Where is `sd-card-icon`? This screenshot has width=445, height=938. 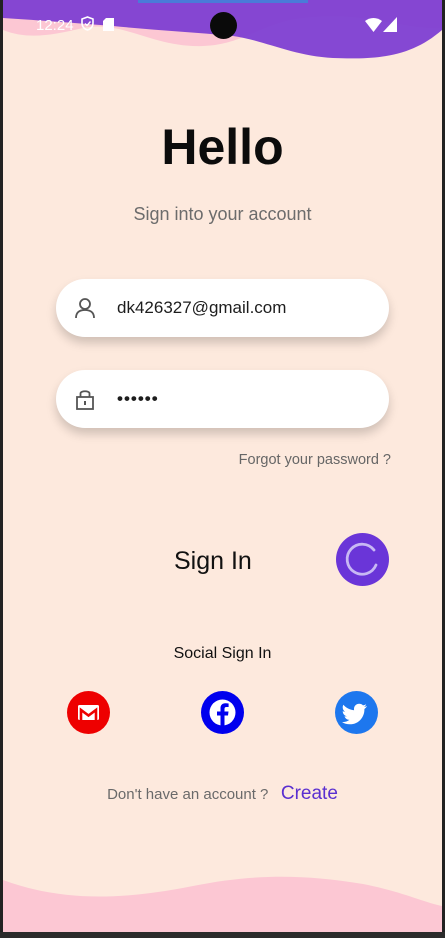
sd-card-icon is located at coordinates (108, 24).